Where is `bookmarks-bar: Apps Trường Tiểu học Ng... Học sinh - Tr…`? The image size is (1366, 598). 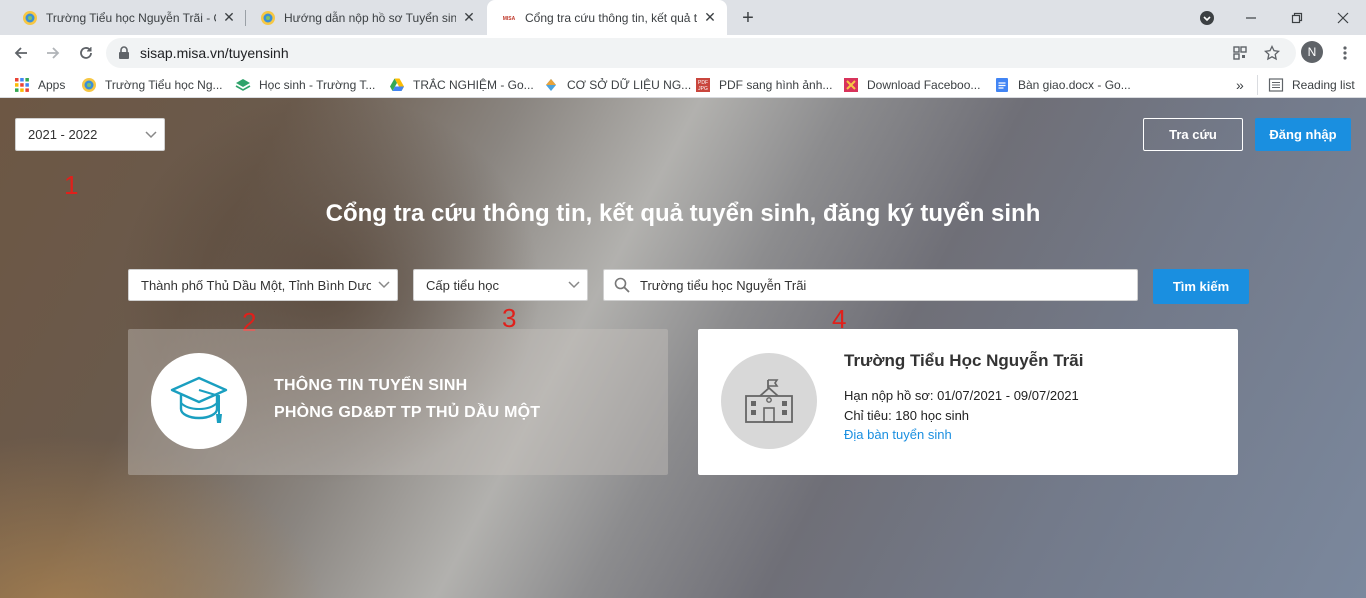
bookmarks-bar: Apps Trường Tiểu học Ng... Học sinh - Tr… is located at coordinates (683, 84).